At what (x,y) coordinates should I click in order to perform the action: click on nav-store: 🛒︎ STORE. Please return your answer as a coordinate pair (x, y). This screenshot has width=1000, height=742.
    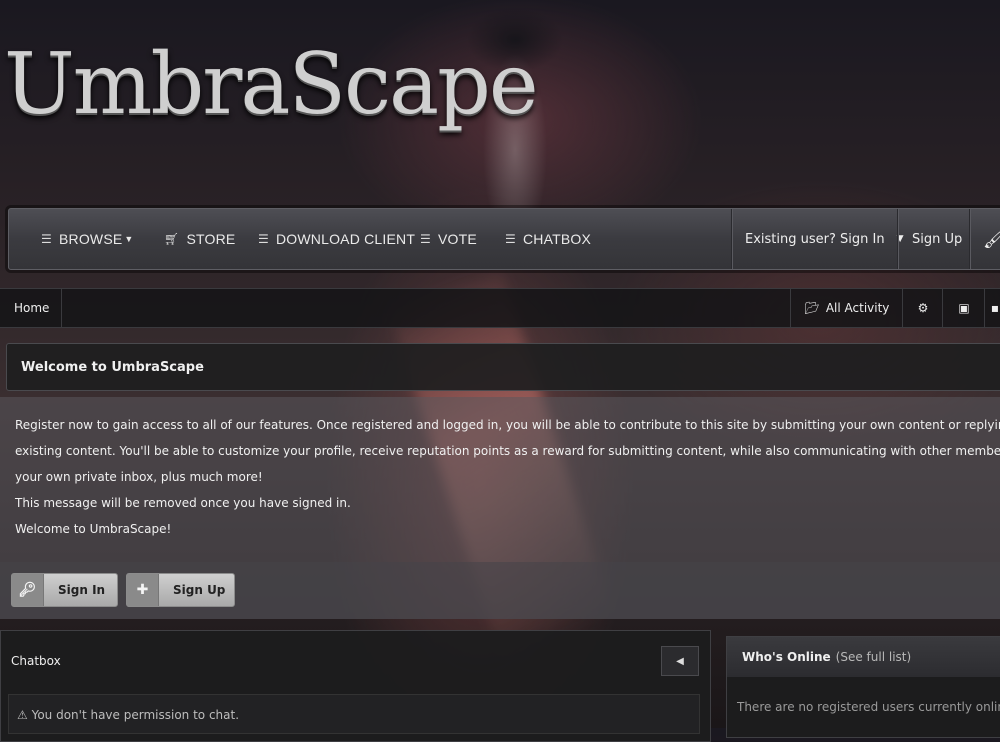
    Looking at the image, I should click on (199, 239).